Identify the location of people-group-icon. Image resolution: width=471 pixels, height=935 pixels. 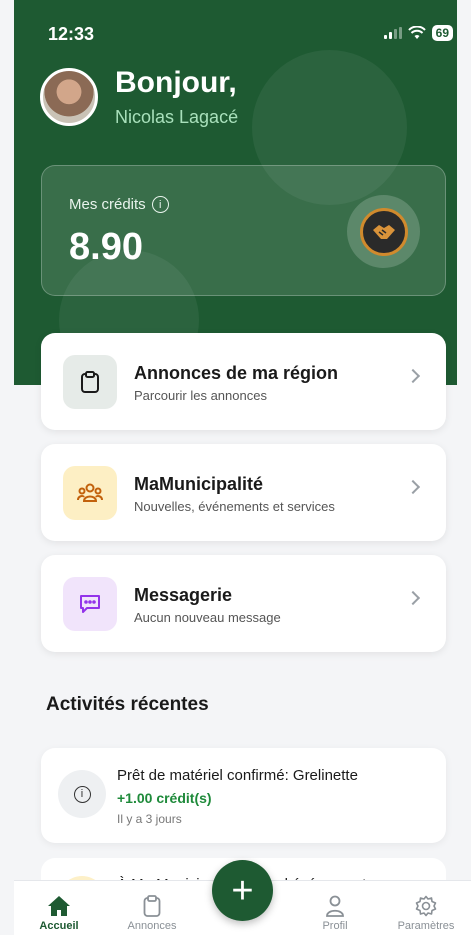
(90, 493).